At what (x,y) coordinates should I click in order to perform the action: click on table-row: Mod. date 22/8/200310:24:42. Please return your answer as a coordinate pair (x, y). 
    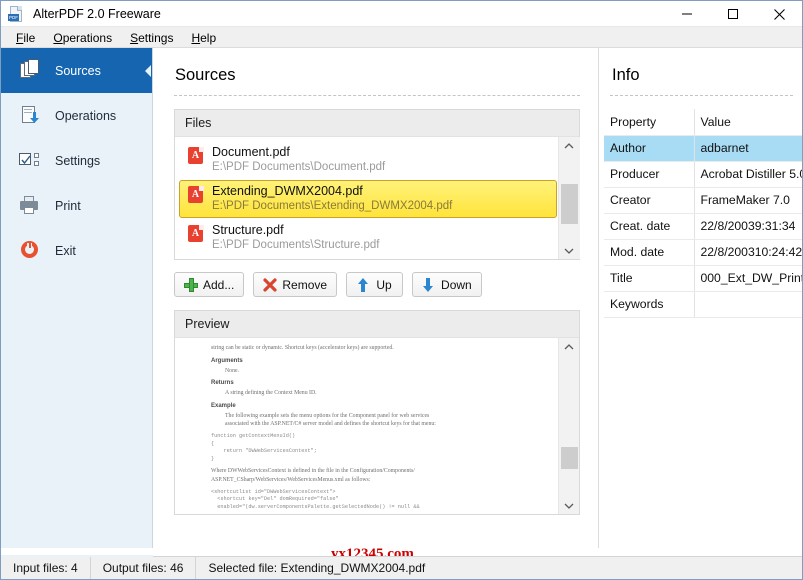
    Looking at the image, I should click on (703, 252).